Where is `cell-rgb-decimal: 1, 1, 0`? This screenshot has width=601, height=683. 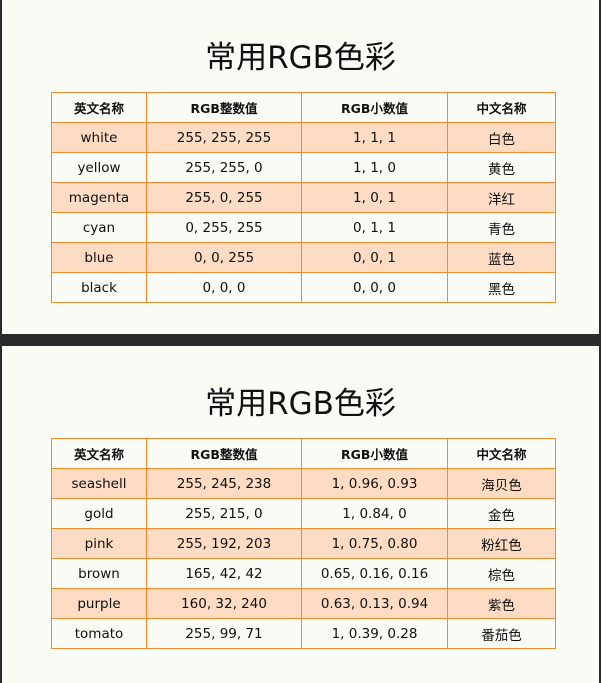
cell-rgb-decimal: 1, 1, 0 is located at coordinates (374, 167).